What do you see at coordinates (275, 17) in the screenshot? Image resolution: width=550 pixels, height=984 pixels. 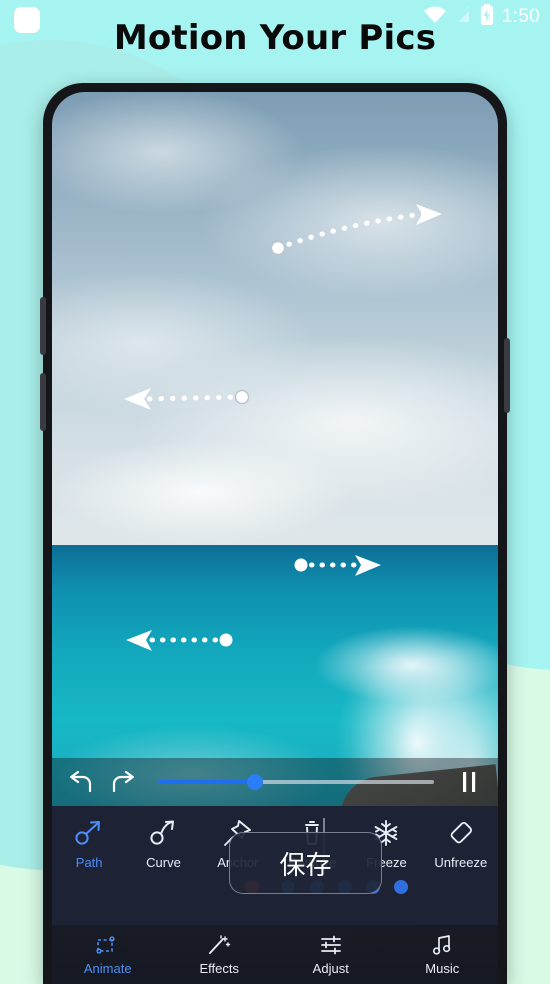 I see `status-bar: 1:50` at bounding box center [275, 17].